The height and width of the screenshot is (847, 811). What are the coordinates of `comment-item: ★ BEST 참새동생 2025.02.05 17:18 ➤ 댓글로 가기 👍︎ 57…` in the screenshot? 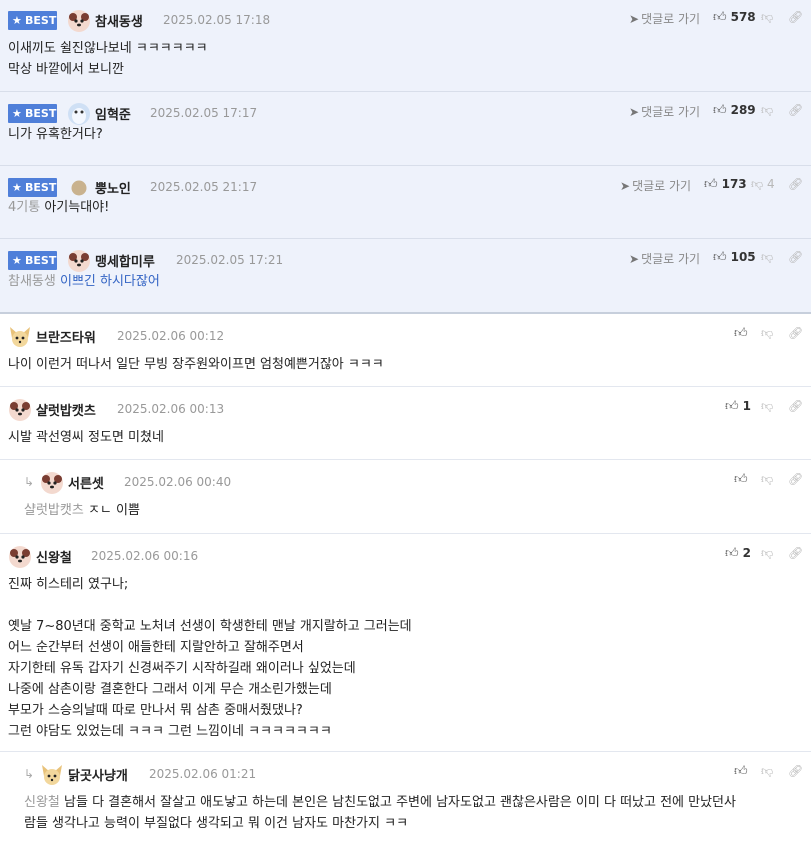 It's located at (405, 46).